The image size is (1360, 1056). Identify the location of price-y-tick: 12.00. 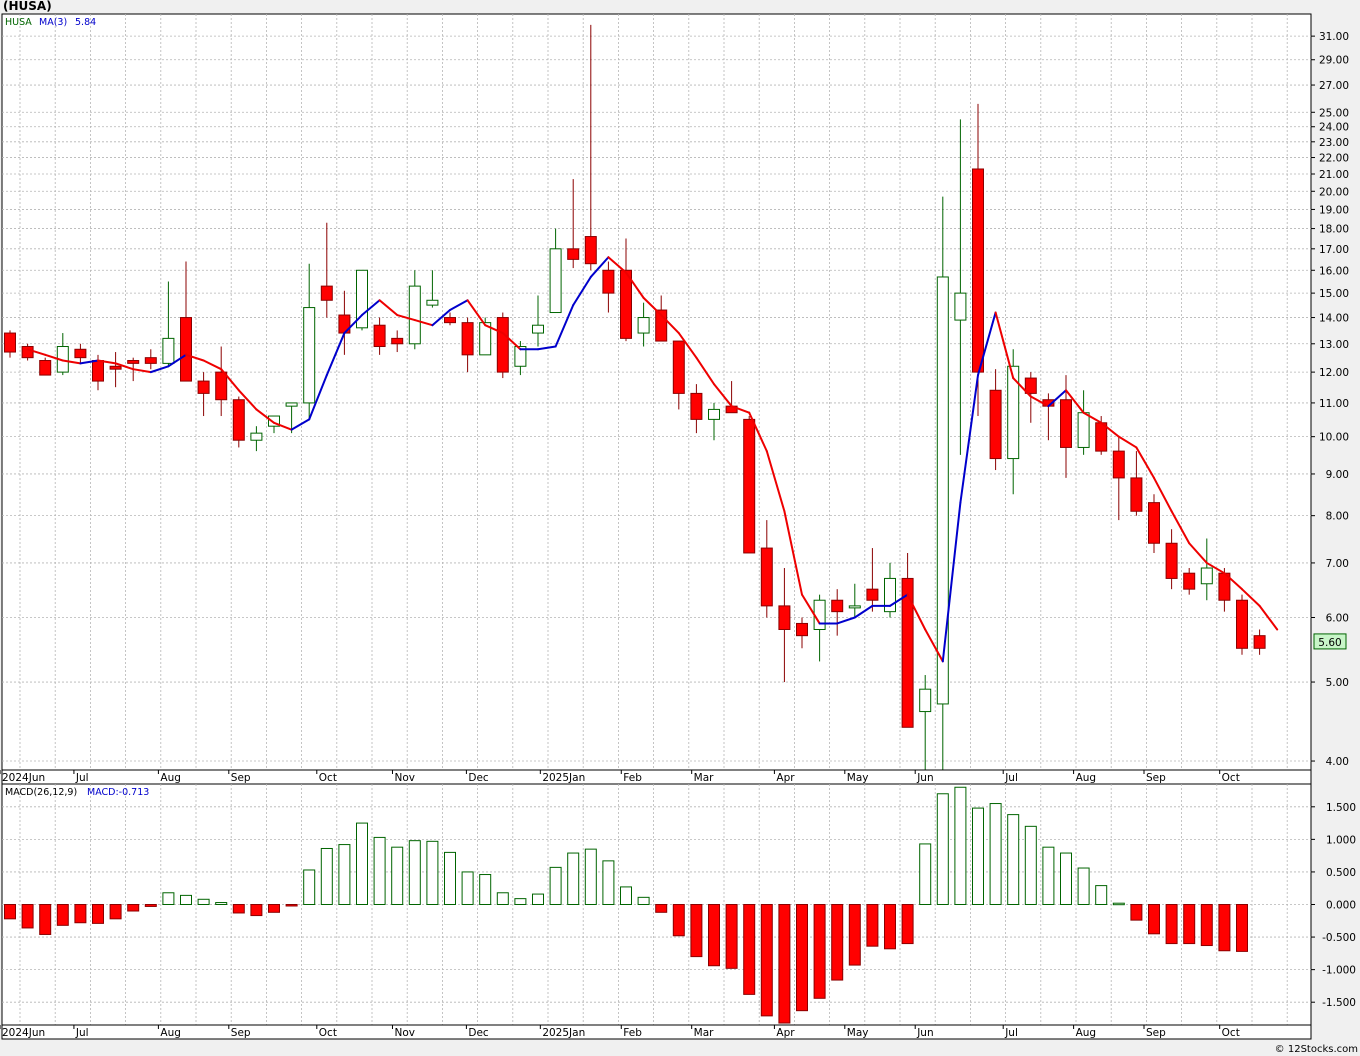
(1334, 373).